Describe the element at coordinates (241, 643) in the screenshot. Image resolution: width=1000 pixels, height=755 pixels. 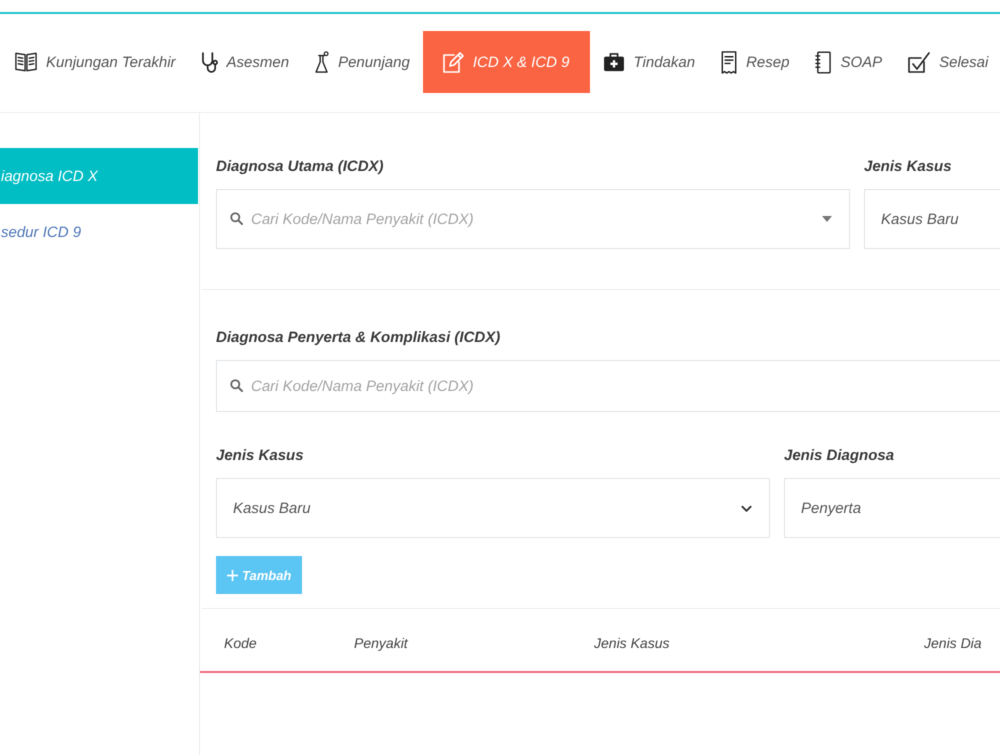
I see `column-header: Kode` at that location.